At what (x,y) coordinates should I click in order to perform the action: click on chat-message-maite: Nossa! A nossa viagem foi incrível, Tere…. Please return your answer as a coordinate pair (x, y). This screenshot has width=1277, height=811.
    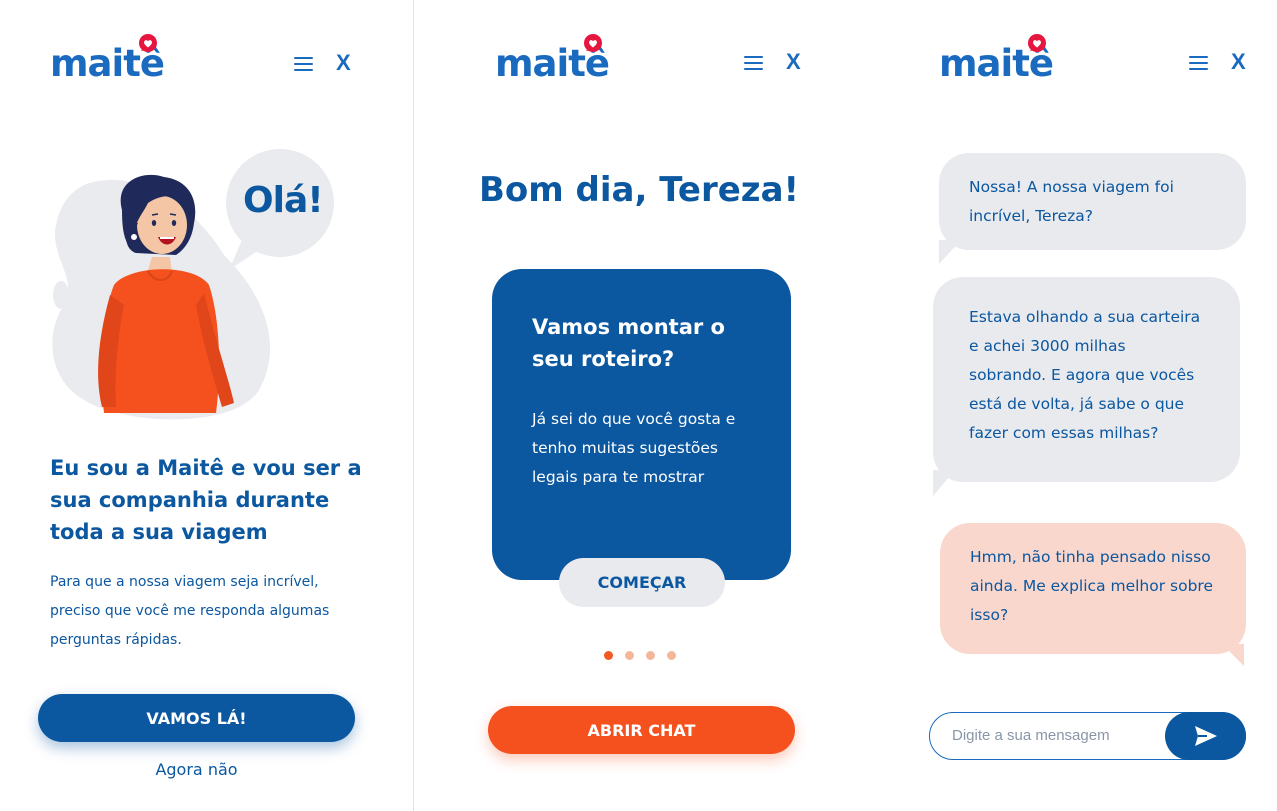
    Looking at the image, I should click on (1092, 201).